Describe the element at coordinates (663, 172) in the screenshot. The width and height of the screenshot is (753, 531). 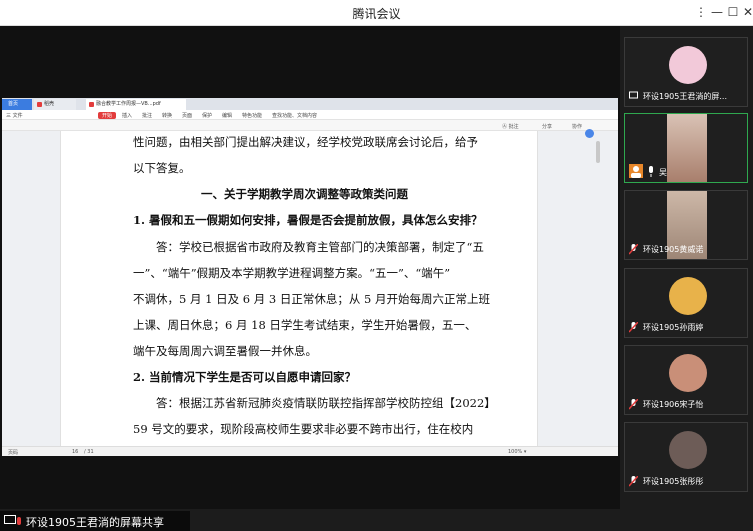
I see `participant-name: 吴` at that location.